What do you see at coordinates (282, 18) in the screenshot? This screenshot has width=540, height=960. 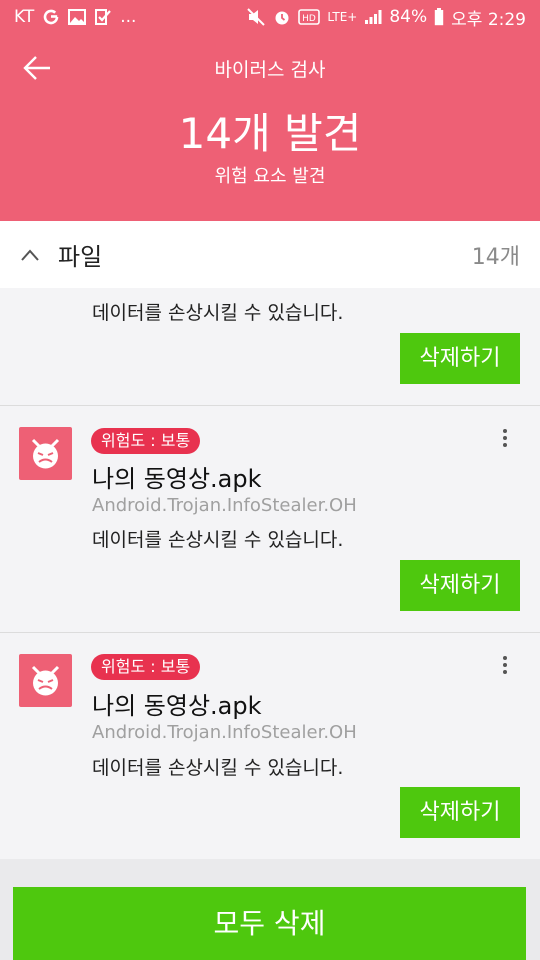 I see `alarm-icon` at bounding box center [282, 18].